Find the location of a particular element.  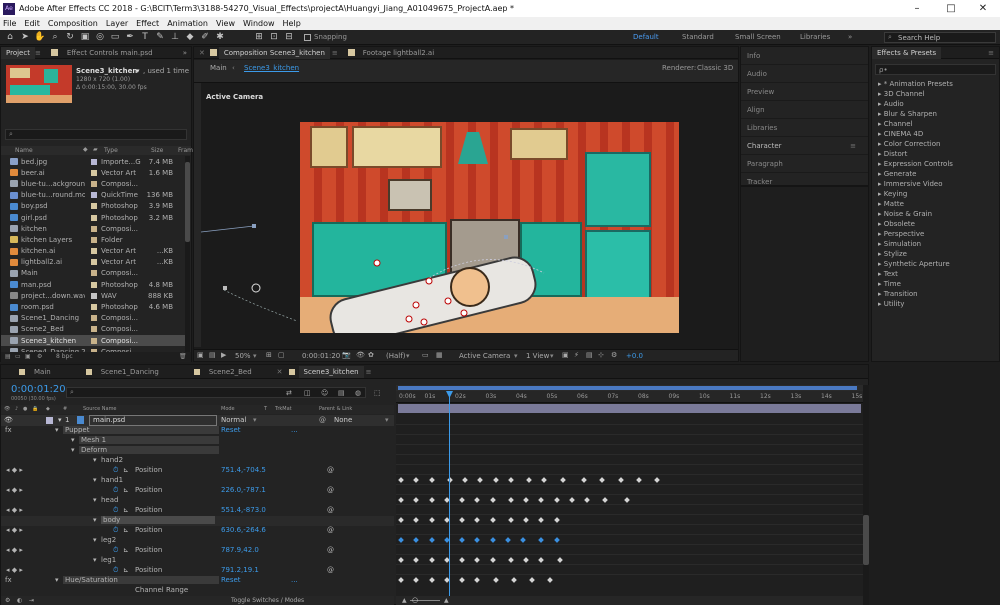

effects-search-input: ρ• is located at coordinates (935, 69).